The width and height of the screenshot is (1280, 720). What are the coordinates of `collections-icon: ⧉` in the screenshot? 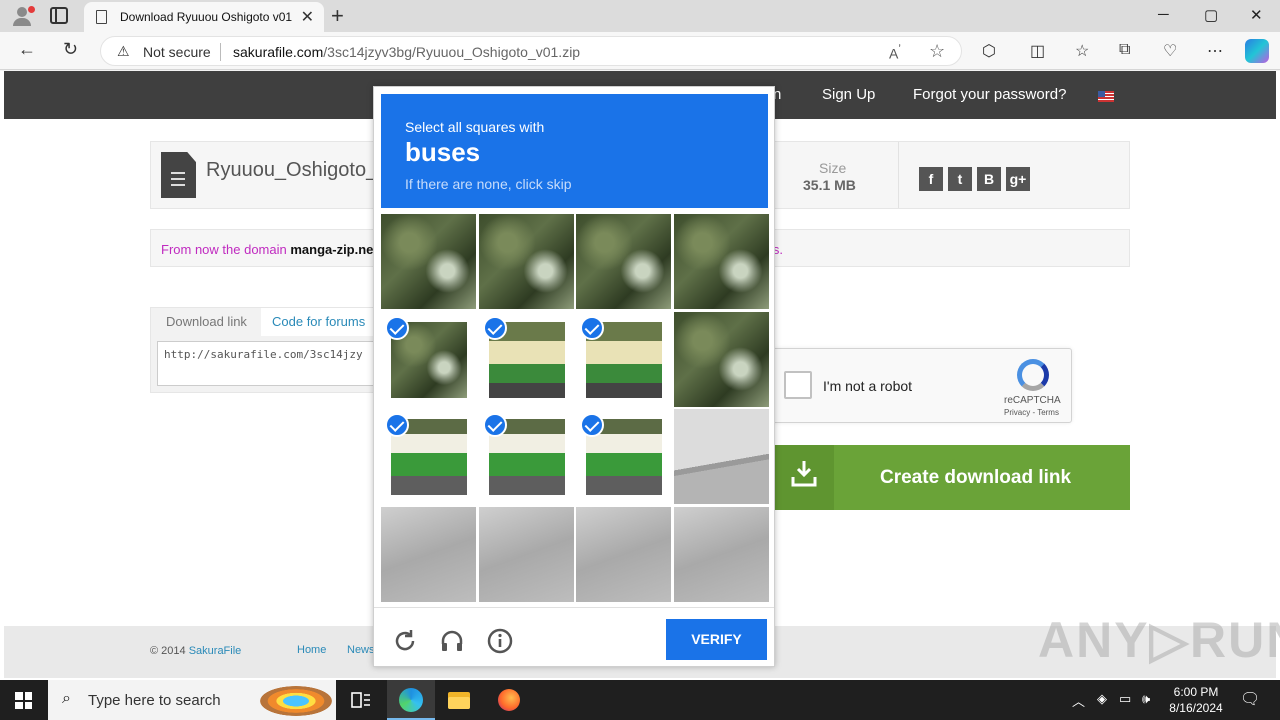 It's located at (1124, 50).